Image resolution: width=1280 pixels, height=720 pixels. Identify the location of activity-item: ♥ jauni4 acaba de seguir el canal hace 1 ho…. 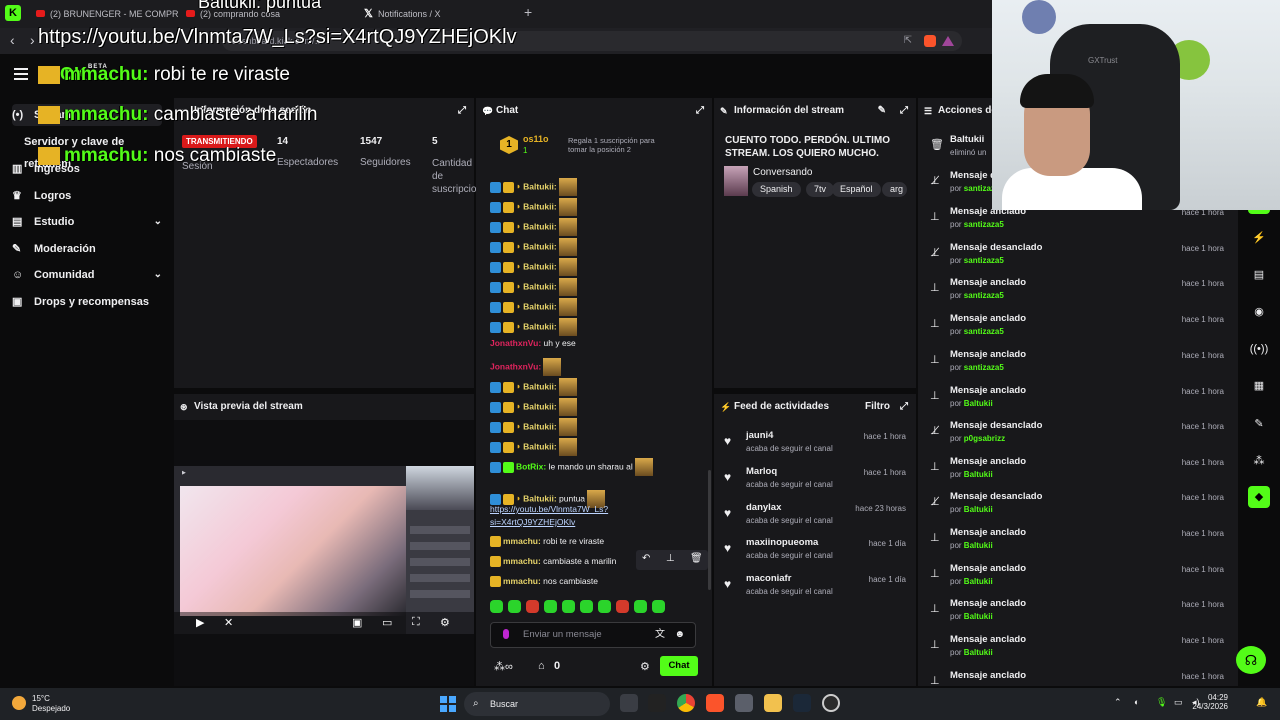
(816, 445).